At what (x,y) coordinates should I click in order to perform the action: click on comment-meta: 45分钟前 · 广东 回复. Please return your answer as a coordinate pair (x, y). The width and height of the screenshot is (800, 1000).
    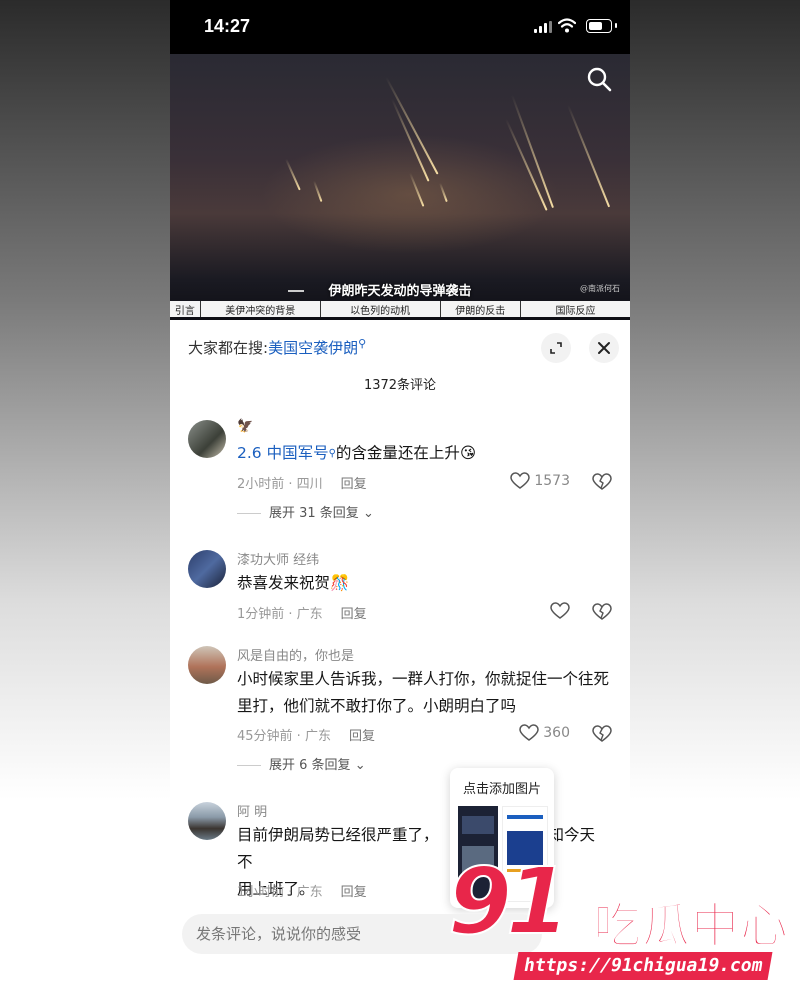
    Looking at the image, I should click on (306, 734).